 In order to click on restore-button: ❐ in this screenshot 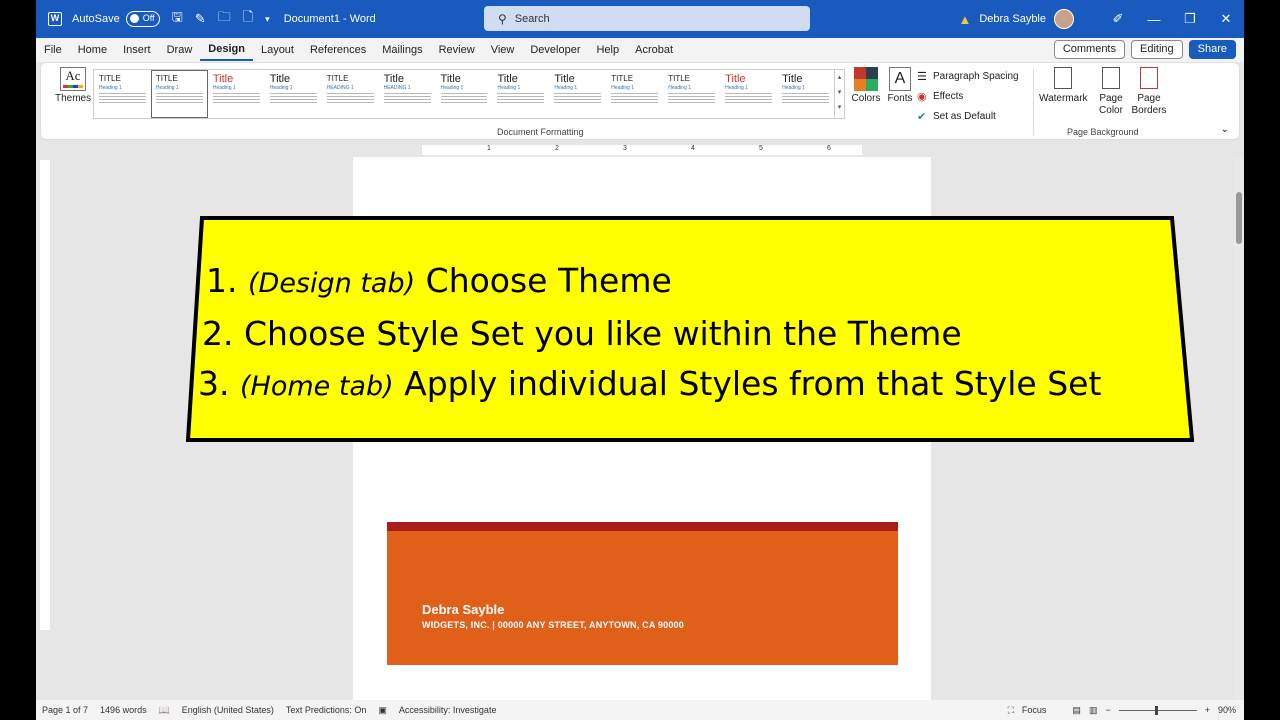, I will do `click(1190, 19)`.